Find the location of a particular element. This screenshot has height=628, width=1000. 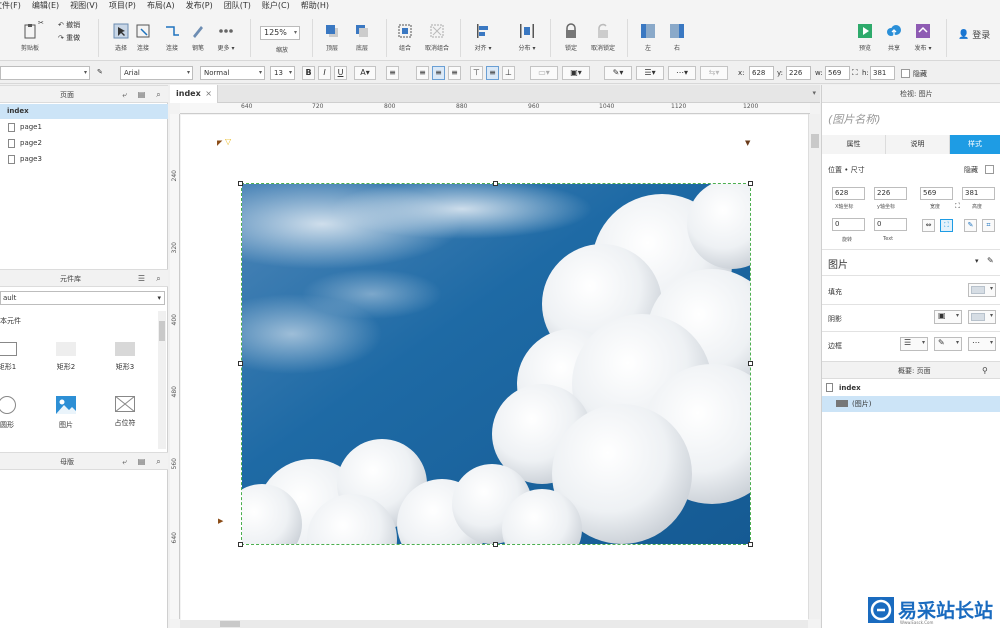

style-select: ▾ is located at coordinates (45, 73).